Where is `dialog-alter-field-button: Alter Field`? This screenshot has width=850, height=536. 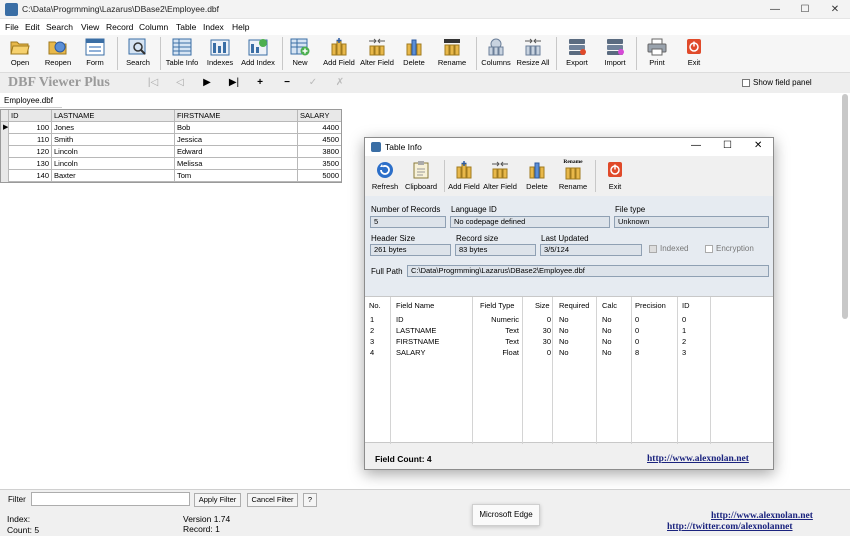
dialog-alter-field-button: Alter Field is located at coordinates (500, 176).